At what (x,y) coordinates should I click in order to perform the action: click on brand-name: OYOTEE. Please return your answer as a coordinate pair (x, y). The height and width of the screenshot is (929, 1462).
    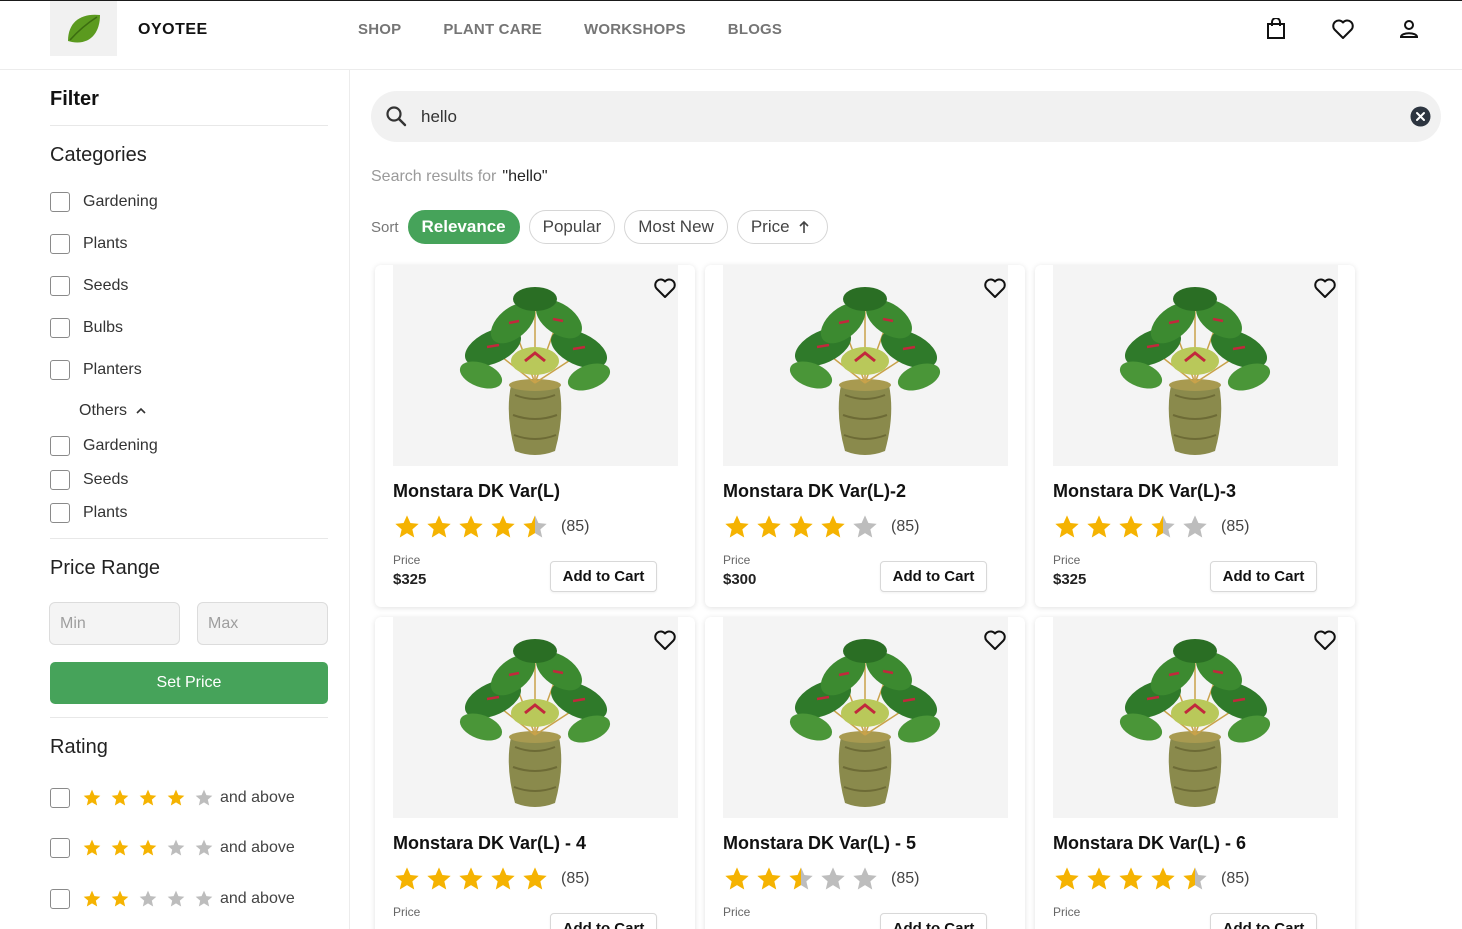
    Looking at the image, I should click on (173, 30).